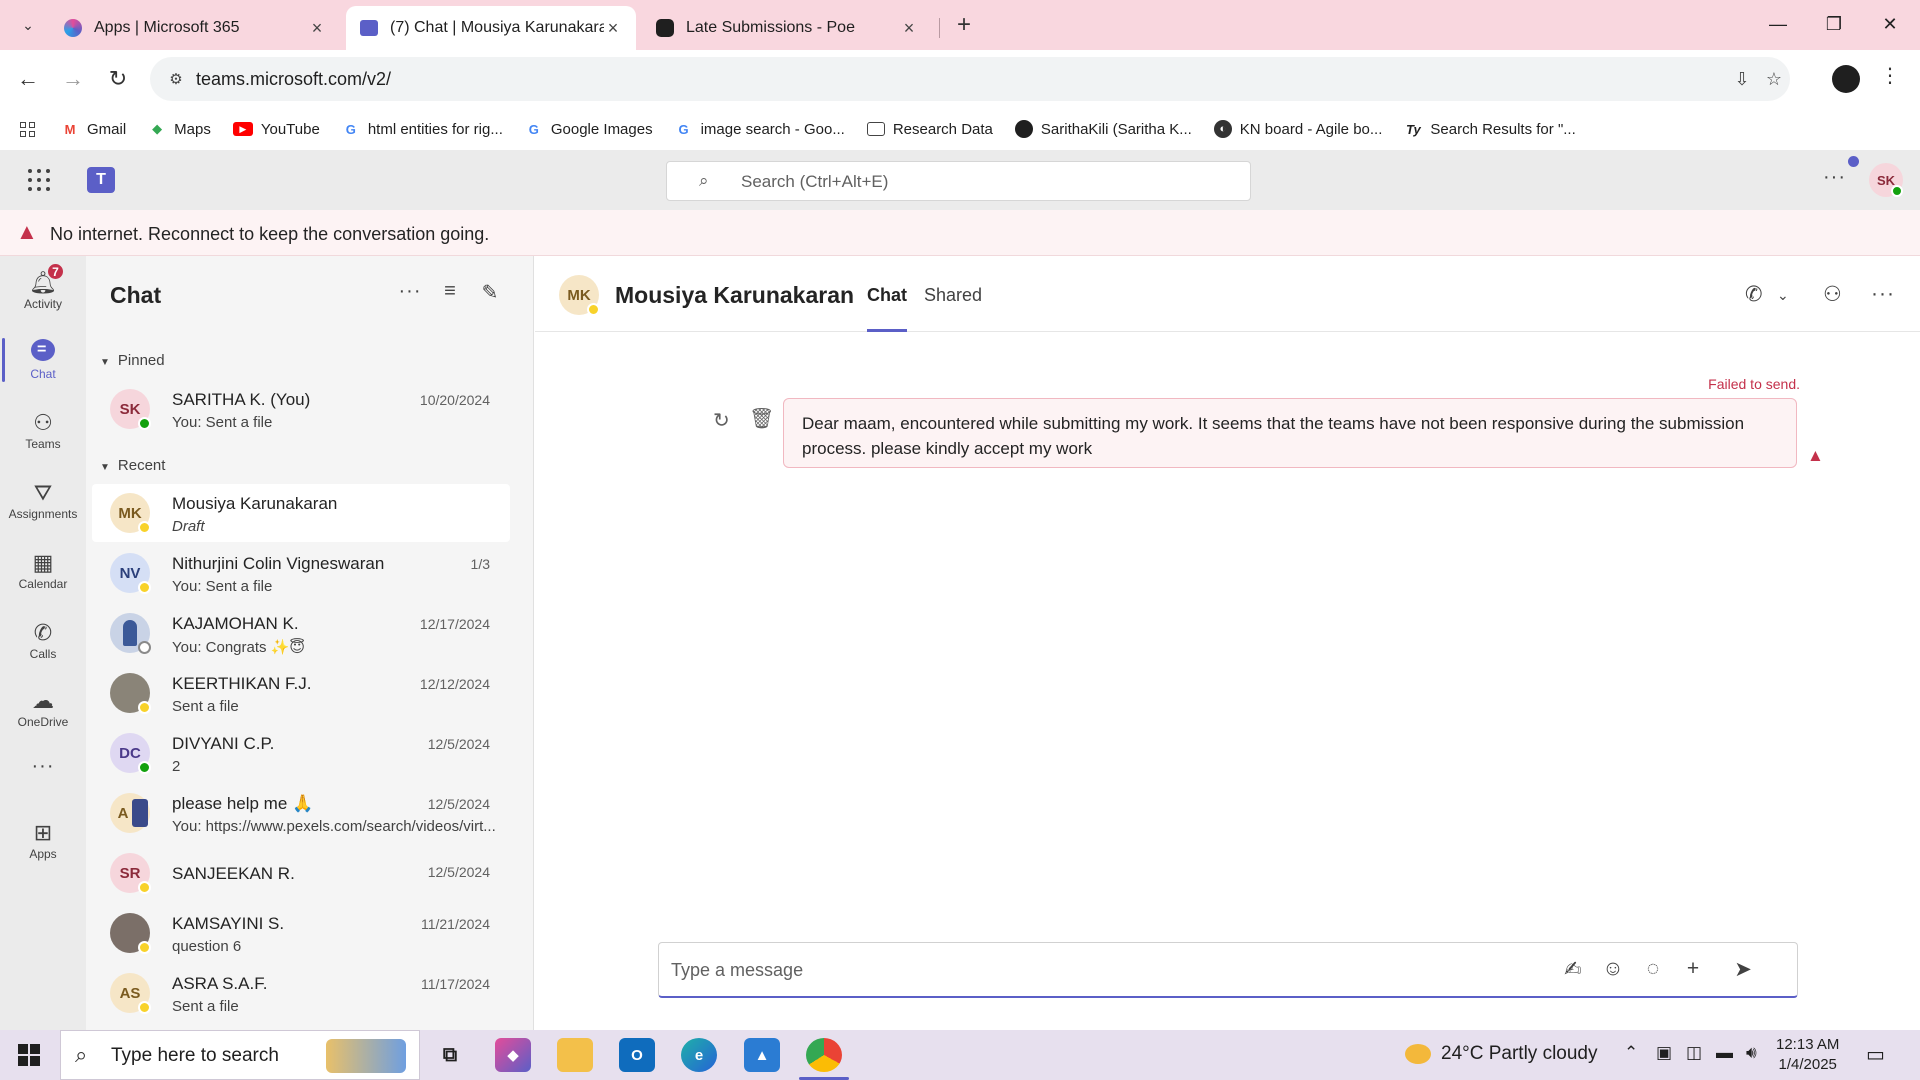  I want to click on loop-icon: ◌, so click(1653, 969).